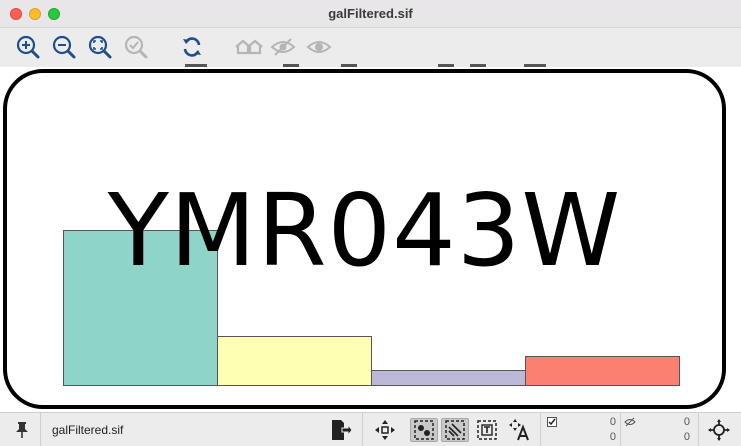 The image size is (741, 446). Describe the element at coordinates (88, 430) in the screenshot. I see `status-file-name: galFiltered.sif` at that location.